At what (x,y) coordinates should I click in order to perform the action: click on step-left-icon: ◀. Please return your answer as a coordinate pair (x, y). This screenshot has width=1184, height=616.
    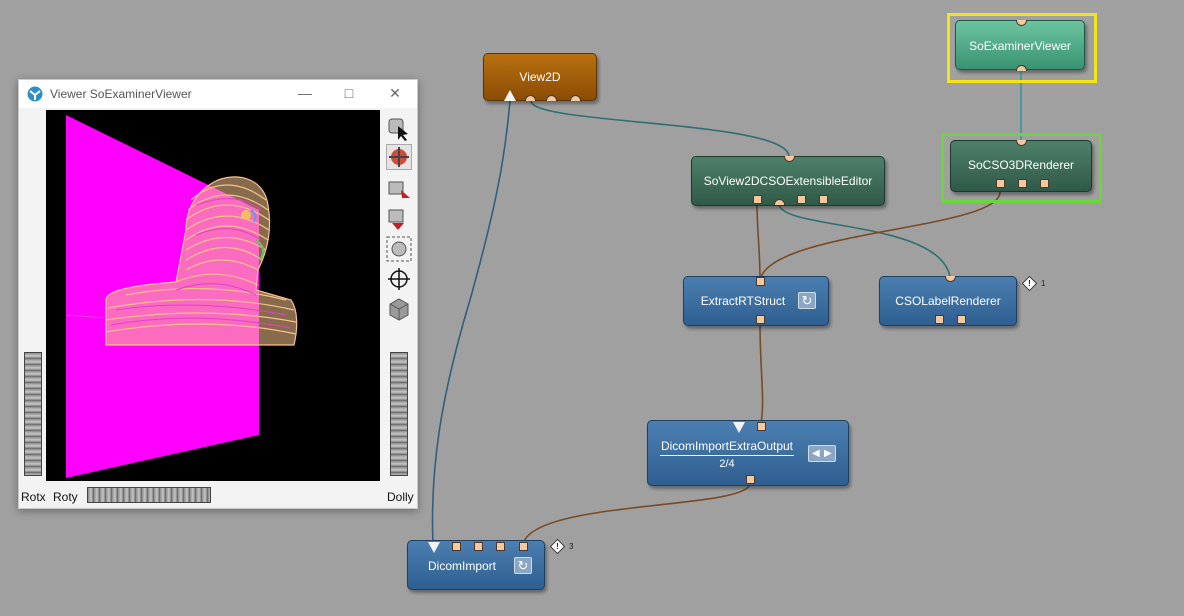
    Looking at the image, I should click on (816, 453).